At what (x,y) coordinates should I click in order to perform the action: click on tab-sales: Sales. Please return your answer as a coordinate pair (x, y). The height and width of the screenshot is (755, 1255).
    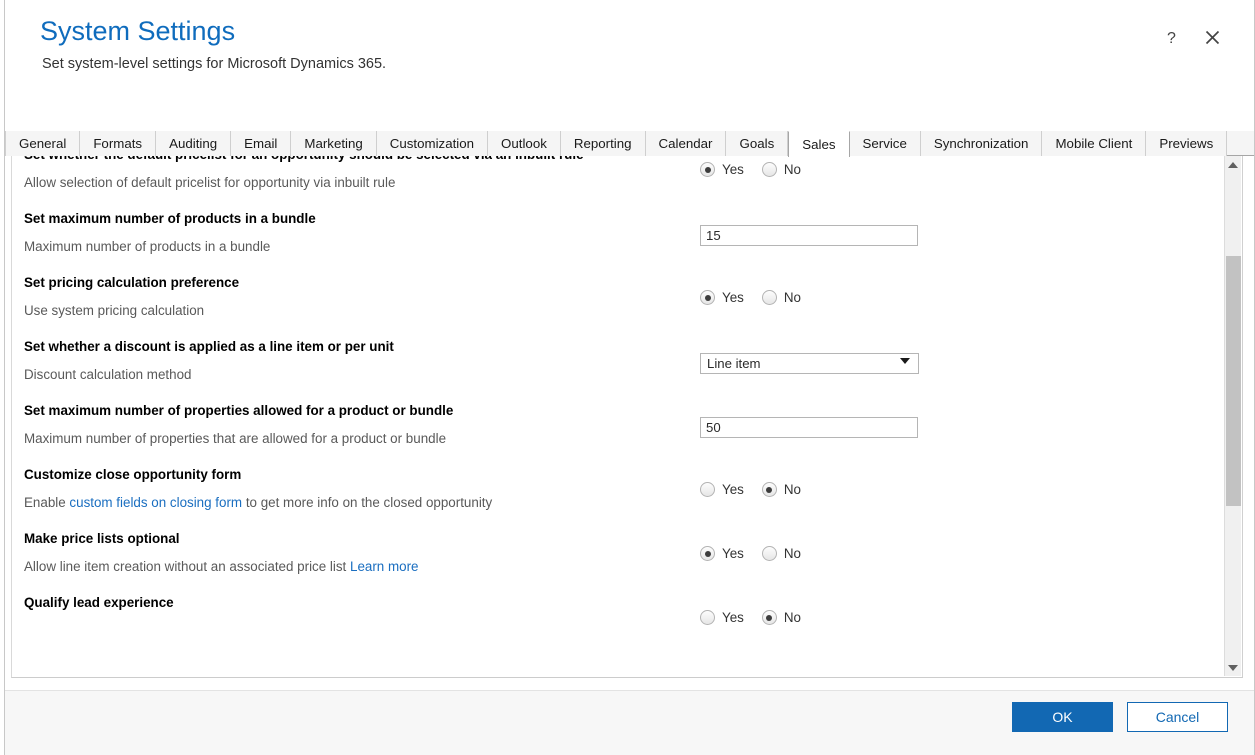
    Looking at the image, I should click on (819, 144).